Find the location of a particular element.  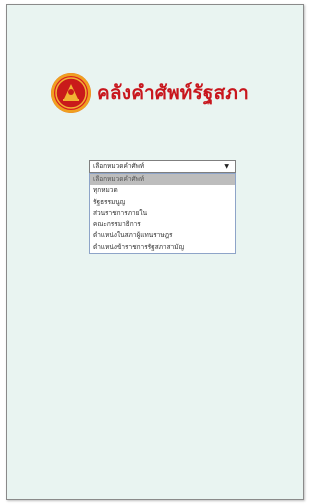

category-select: เลือกหมวดคำศัพท์ ▼ is located at coordinates (162, 166).